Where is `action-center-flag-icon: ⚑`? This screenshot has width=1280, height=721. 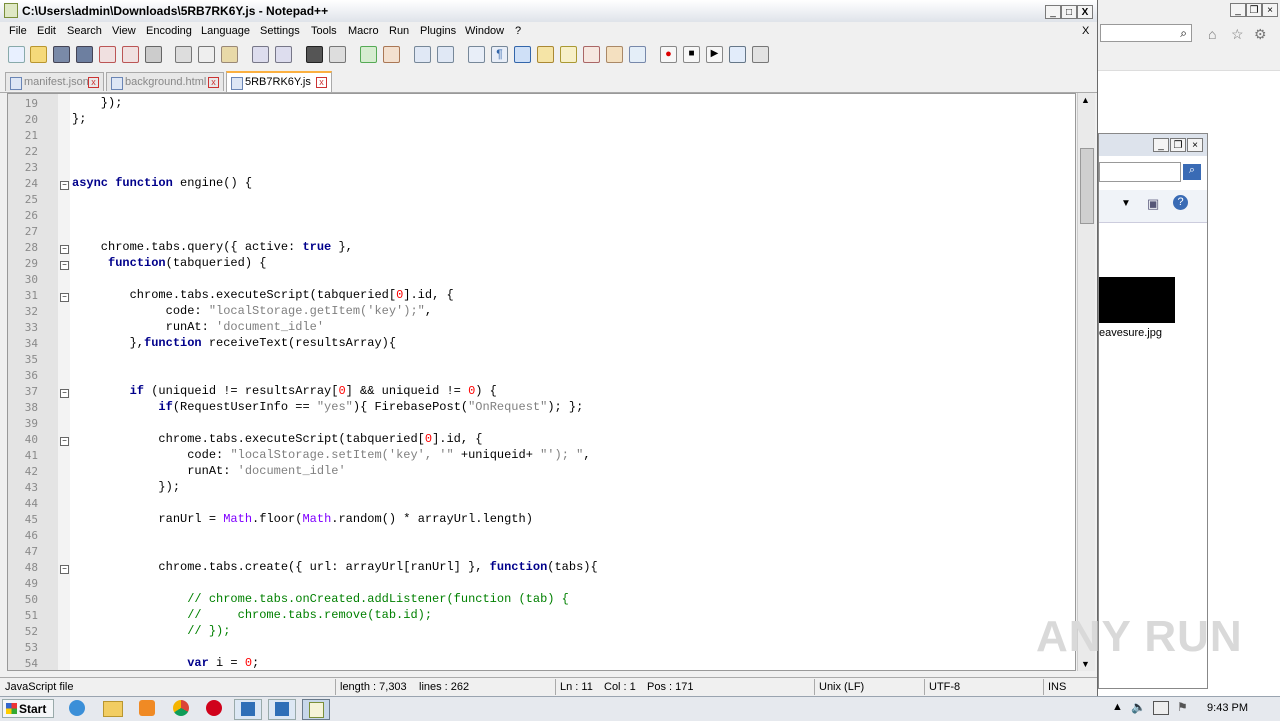
action-center-flag-icon: ⚑ is located at coordinates (1182, 707).